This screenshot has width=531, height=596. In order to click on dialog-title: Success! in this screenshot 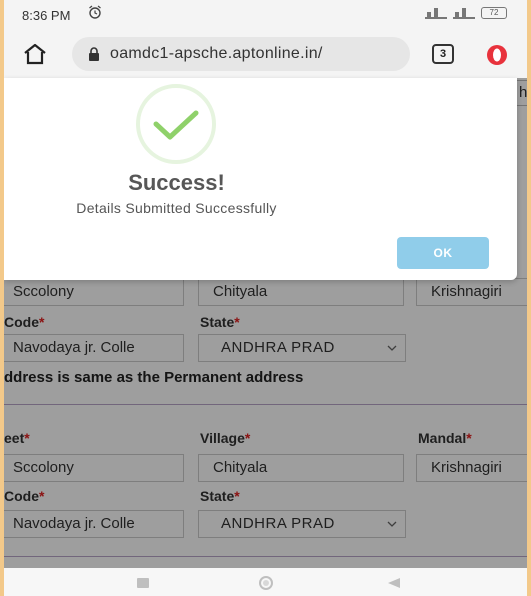, I will do `click(176, 182)`.